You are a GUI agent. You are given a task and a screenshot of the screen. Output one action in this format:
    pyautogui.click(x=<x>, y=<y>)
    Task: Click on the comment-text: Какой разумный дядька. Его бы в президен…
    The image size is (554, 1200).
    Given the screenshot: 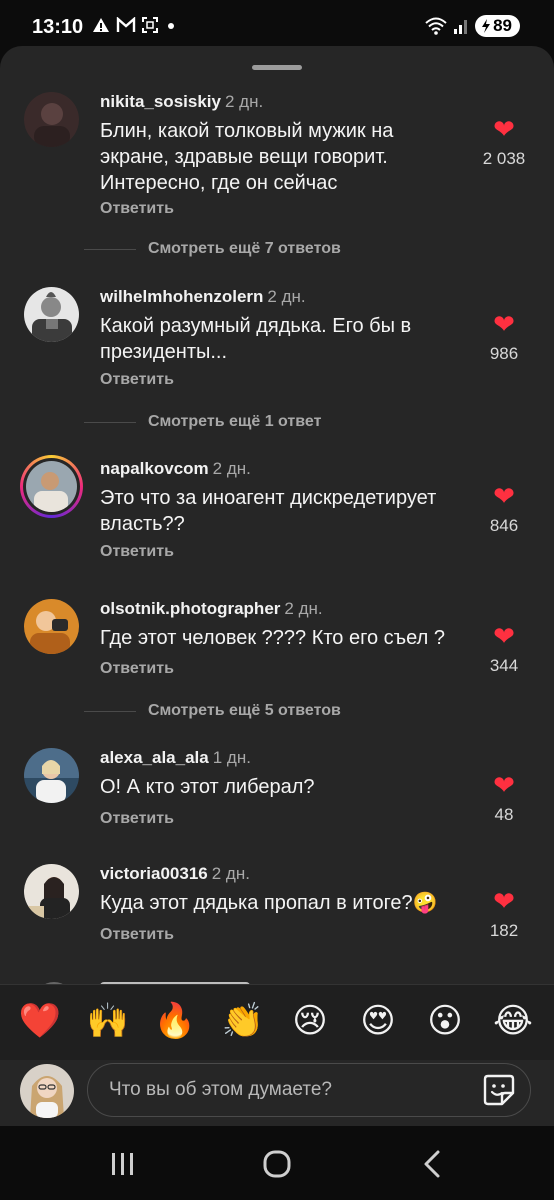 What is the action you would take?
    pyautogui.click(x=292, y=339)
    